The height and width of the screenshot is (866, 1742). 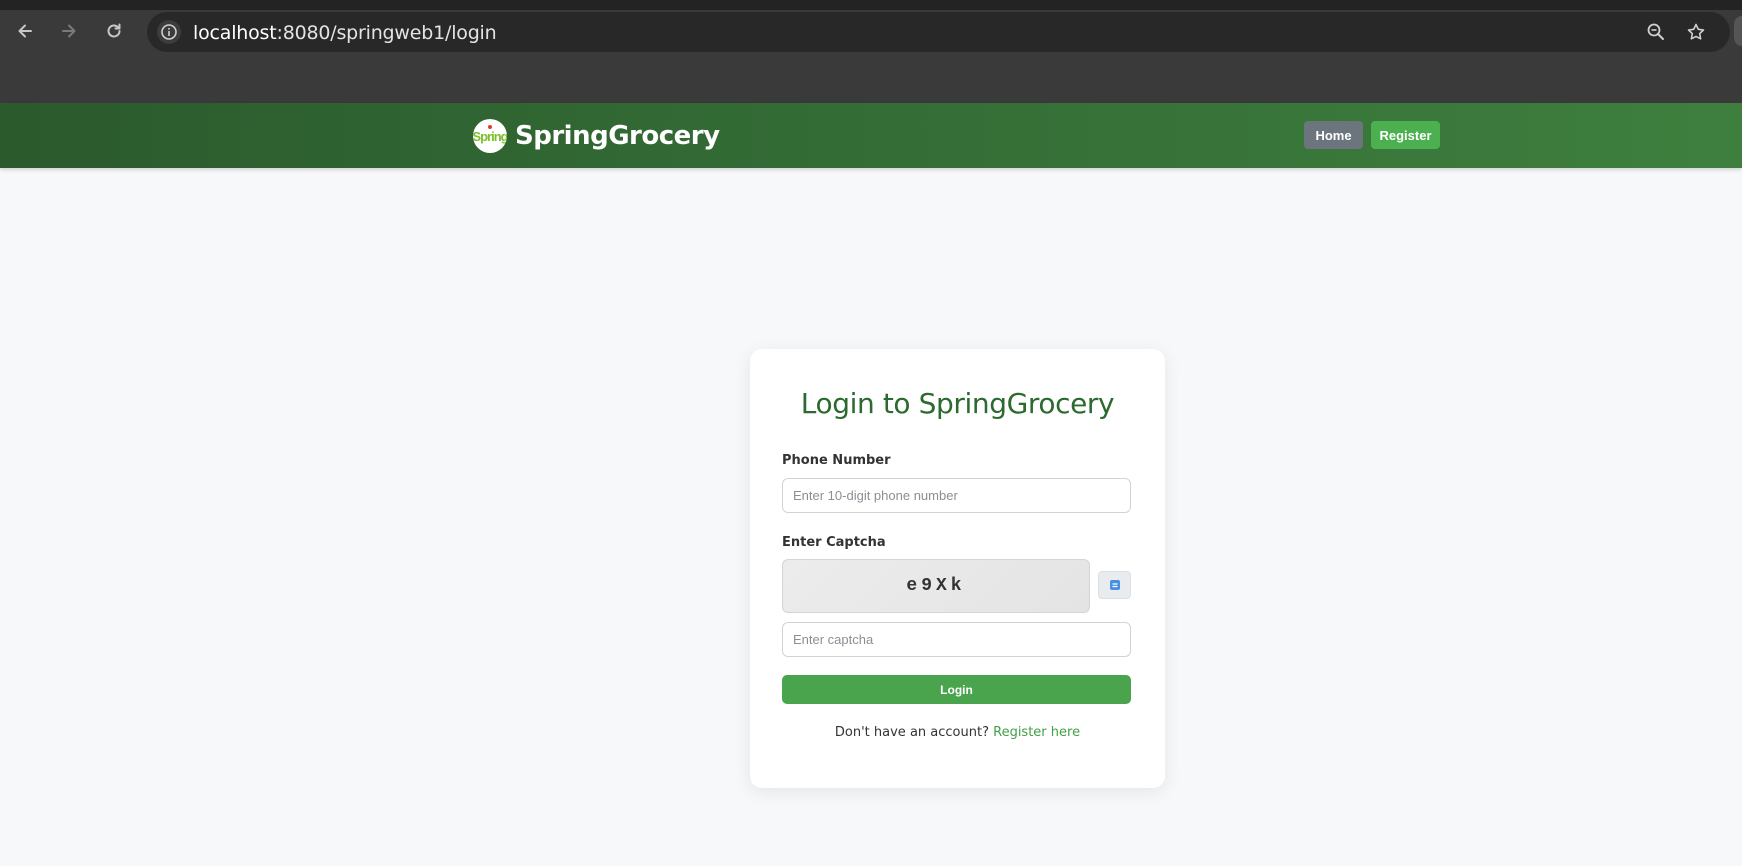 I want to click on logo-text: Spring, so click(x=490, y=136).